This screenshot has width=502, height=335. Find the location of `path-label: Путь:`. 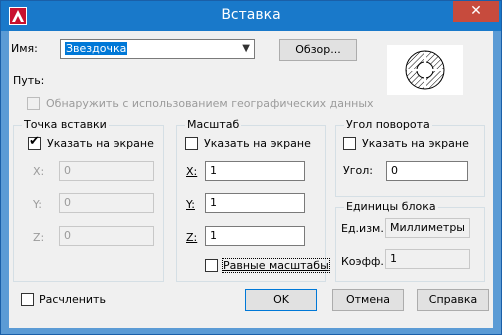

path-label: Путь: is located at coordinates (29, 80).